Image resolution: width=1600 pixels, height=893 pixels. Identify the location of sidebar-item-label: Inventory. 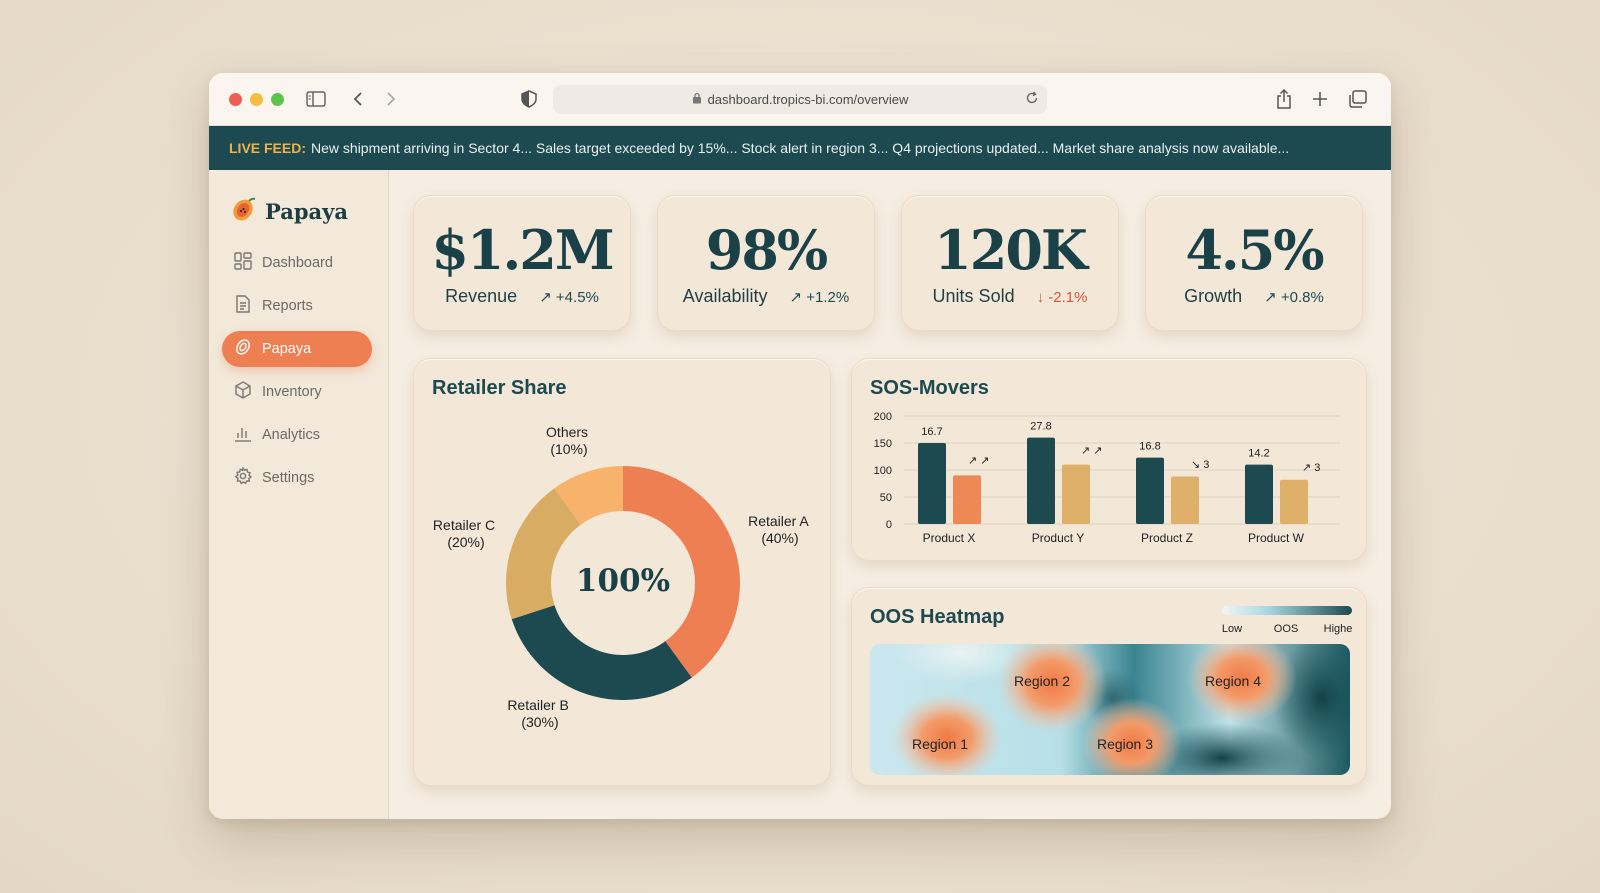
(292, 392).